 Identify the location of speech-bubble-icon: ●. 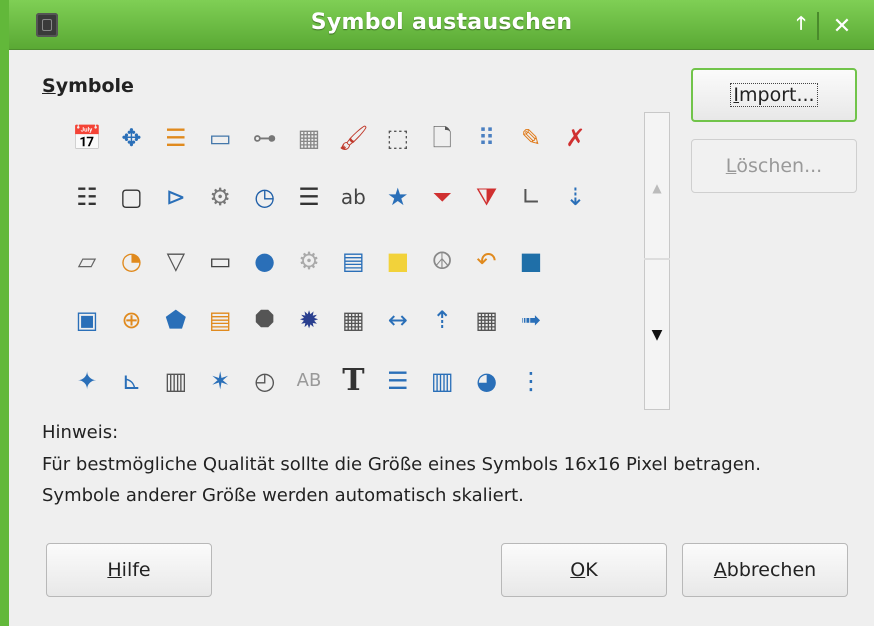
(265, 261).